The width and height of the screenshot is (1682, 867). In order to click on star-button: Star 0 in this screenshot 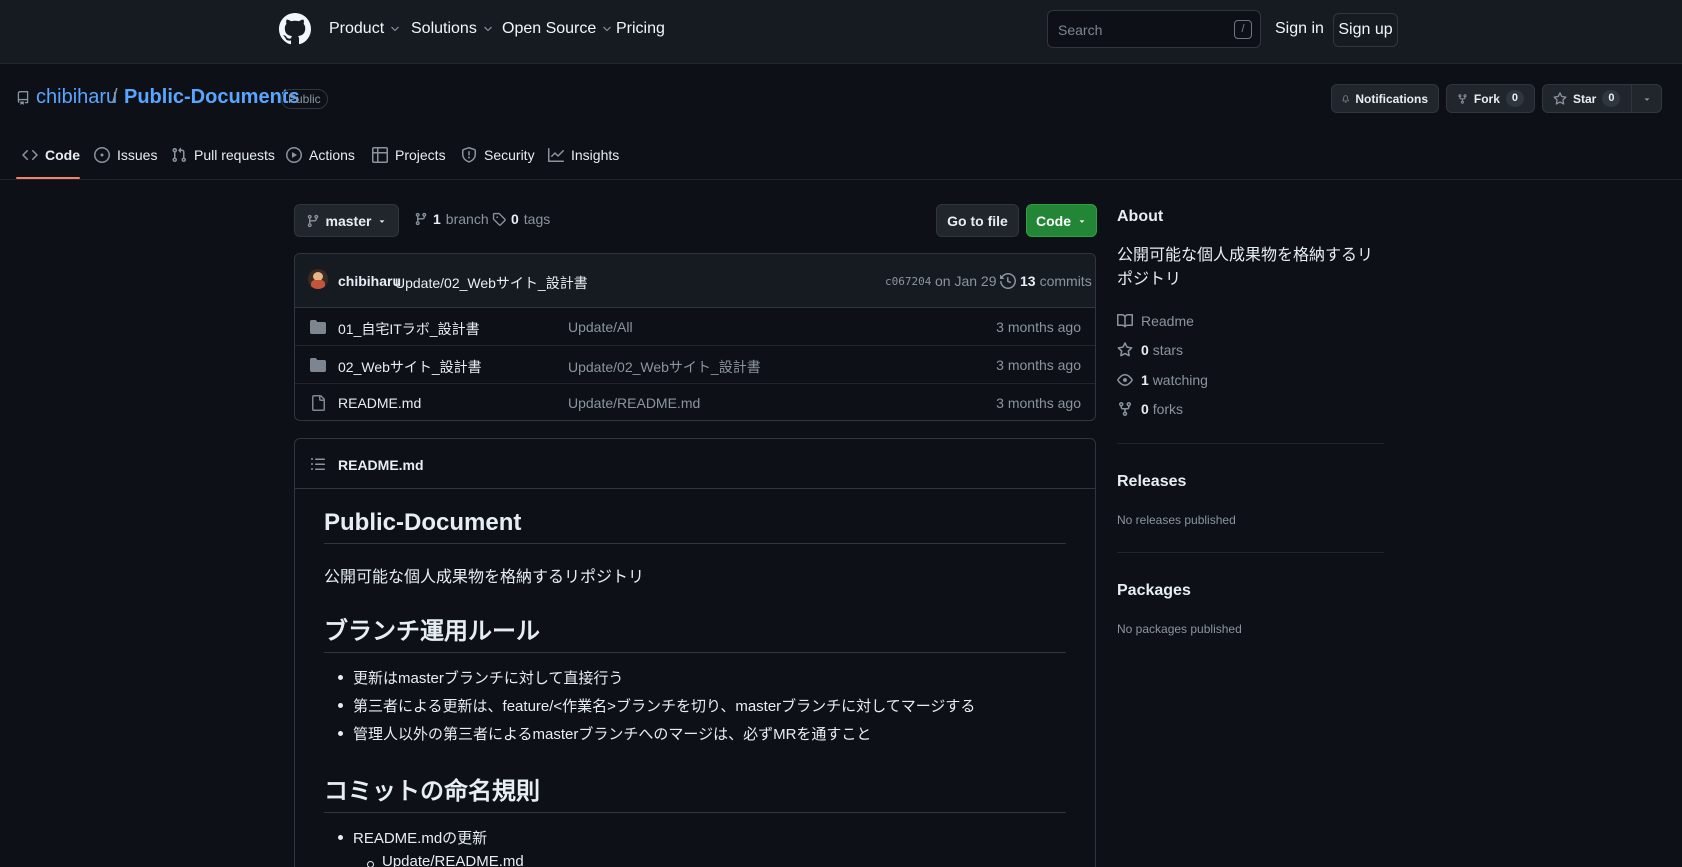, I will do `click(1587, 98)`.